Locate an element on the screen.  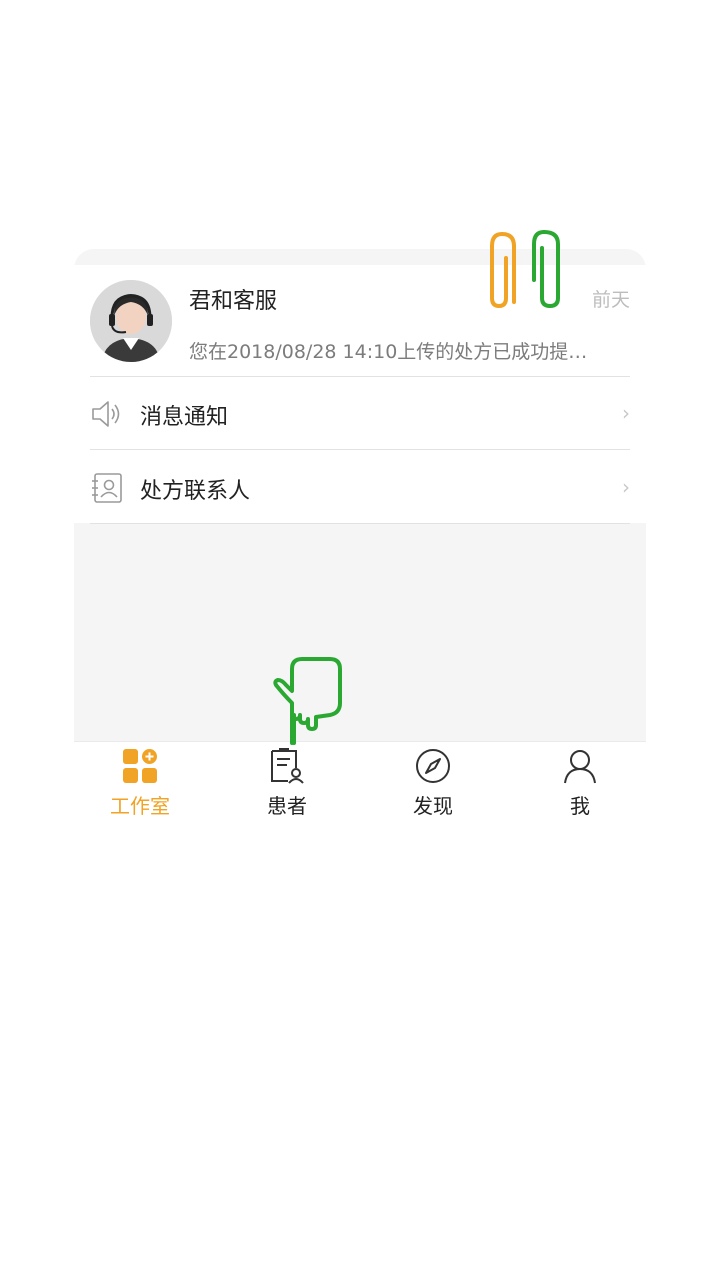
avatar is located at coordinates (131, 321).